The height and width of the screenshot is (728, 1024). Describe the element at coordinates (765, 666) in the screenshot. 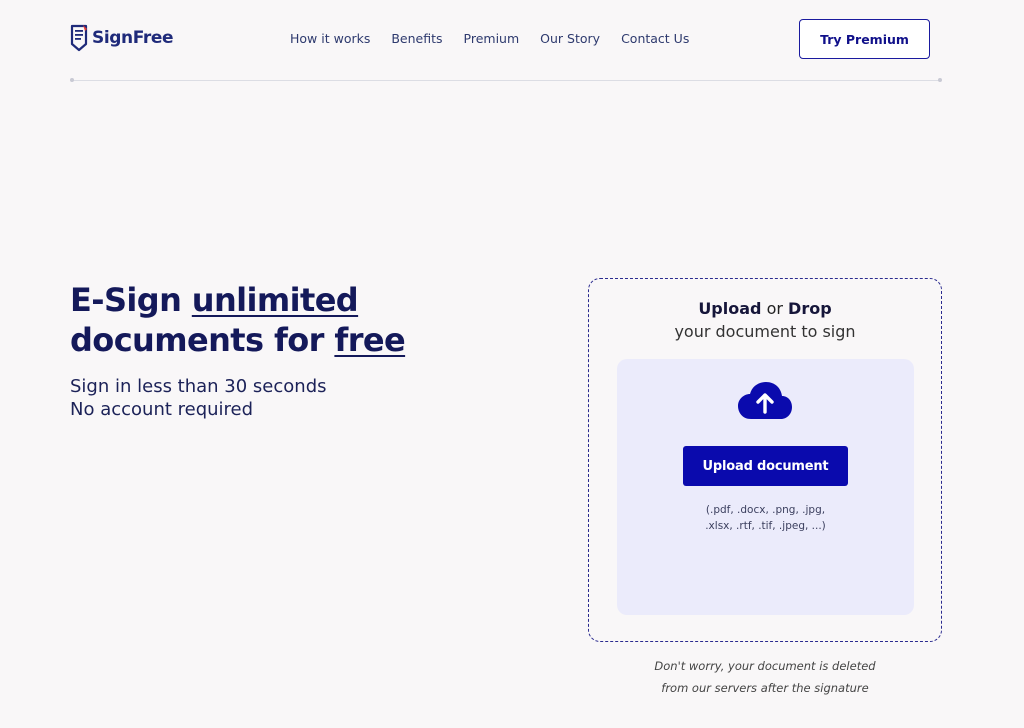

I see `privacy-note-line: Don't worry, your document is deleted` at that location.